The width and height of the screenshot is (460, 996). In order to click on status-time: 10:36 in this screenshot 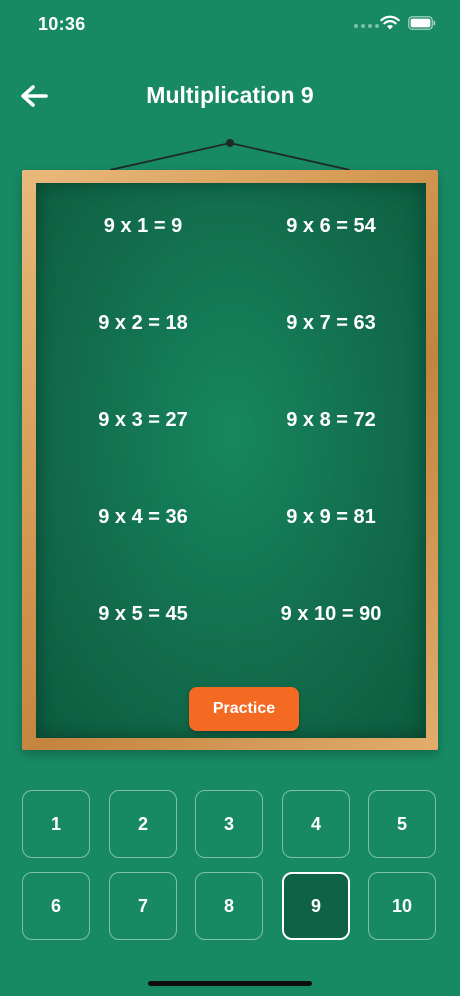, I will do `click(62, 24)`.